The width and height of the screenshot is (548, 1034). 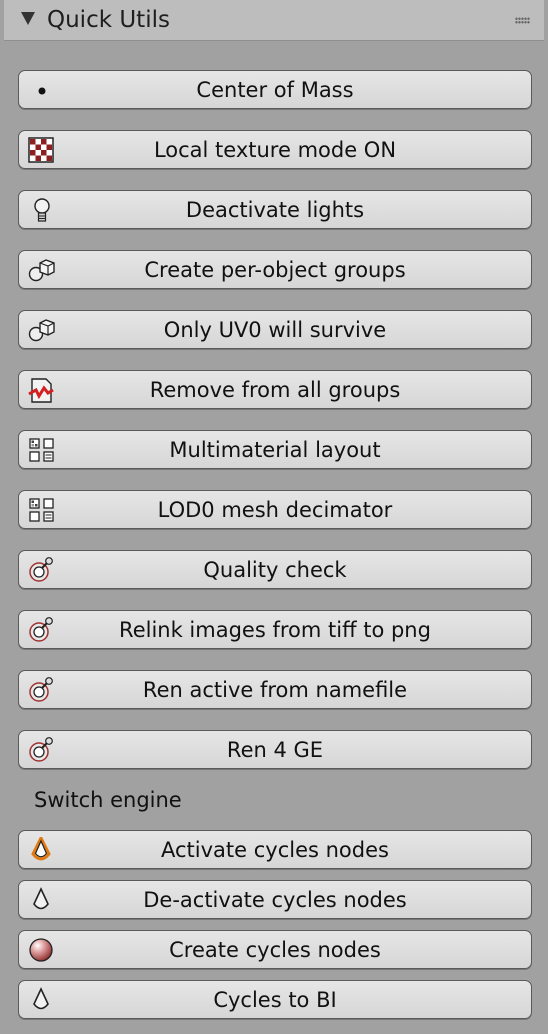 I want to click on button-label: Relink images from tiff to png, so click(x=275, y=630).